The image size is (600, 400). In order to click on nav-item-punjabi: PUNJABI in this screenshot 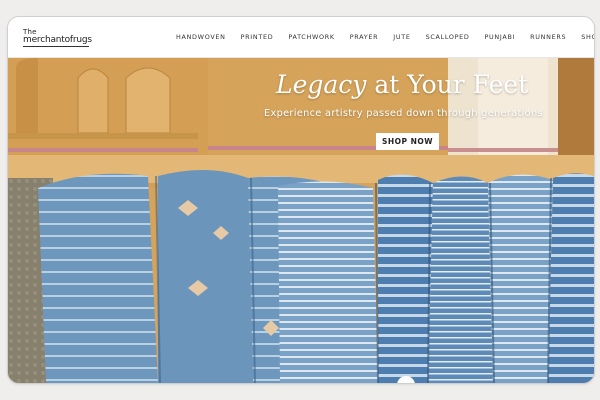, I will do `click(500, 37)`.